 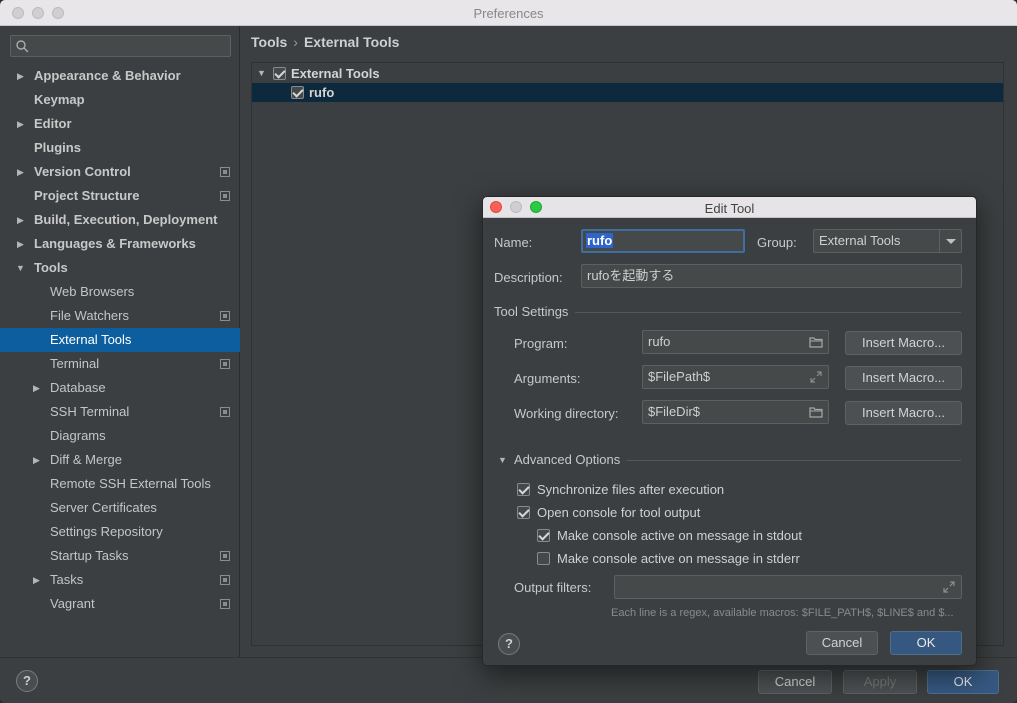 I want to click on breadcrumb-current: External Tools, so click(x=351, y=42).